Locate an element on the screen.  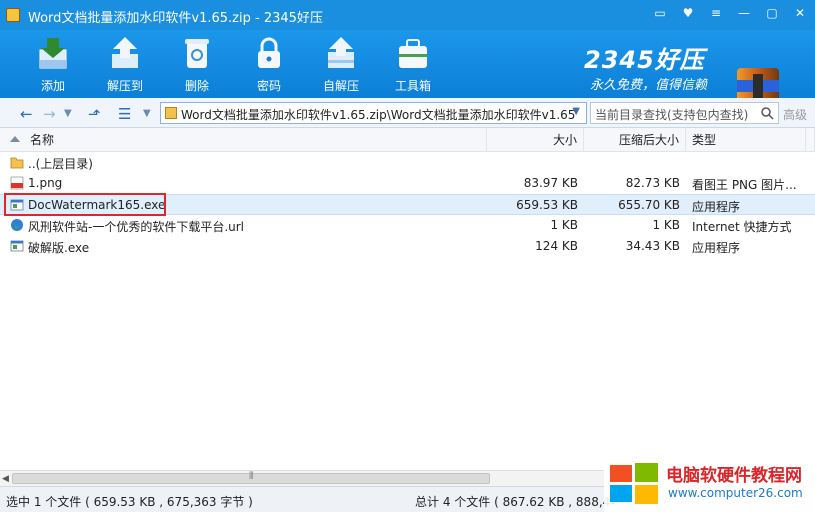
selection-status: 选中 1 个文件 ( 659.53 KB , 675,363 字节 ) is located at coordinates (129, 502).